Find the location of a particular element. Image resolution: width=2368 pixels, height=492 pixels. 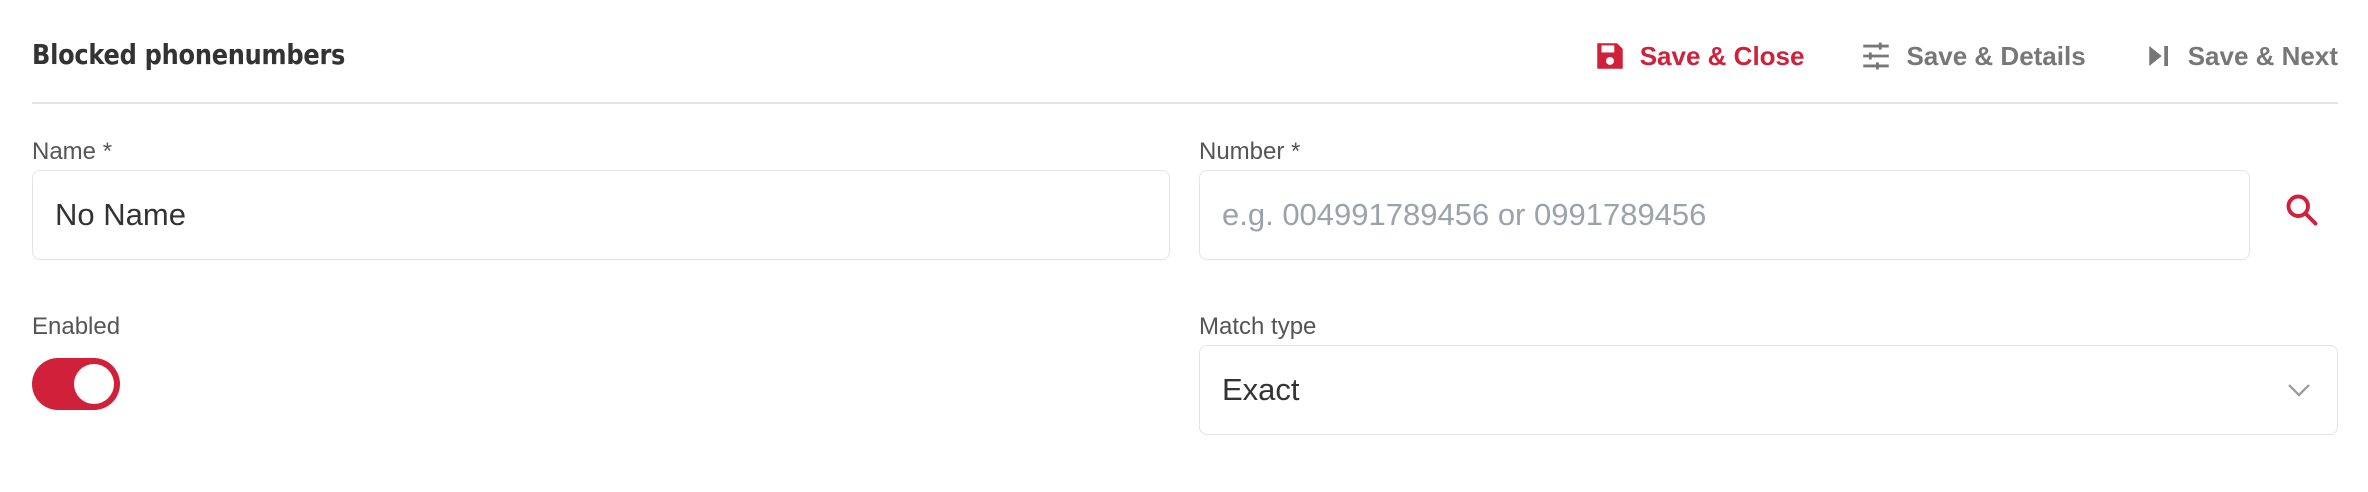

save-details-button: Save & Details is located at coordinates (1972, 56).